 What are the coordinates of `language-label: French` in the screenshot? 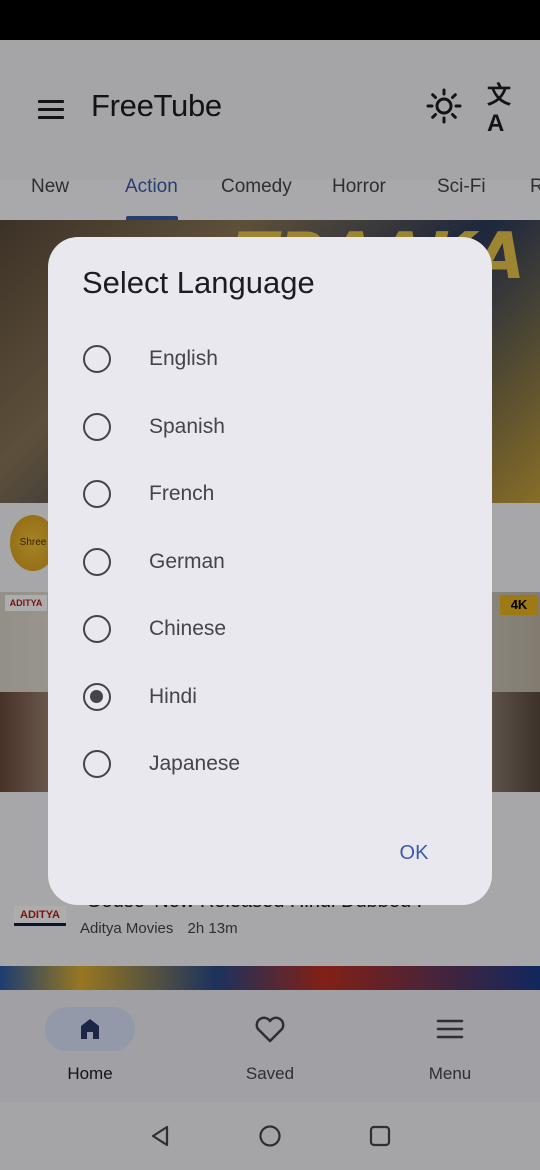 It's located at (182, 493).